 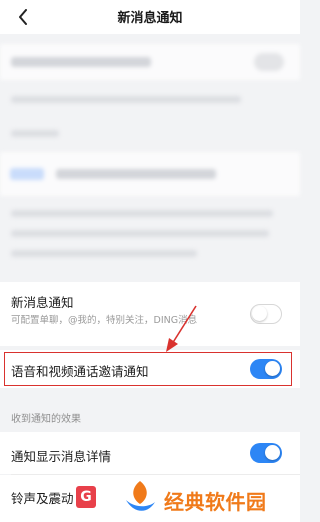 I want to click on new-message-notification-row: 新消息通知 可配置单聊，@我的，特别关注，DING消息, so click(x=150, y=314).